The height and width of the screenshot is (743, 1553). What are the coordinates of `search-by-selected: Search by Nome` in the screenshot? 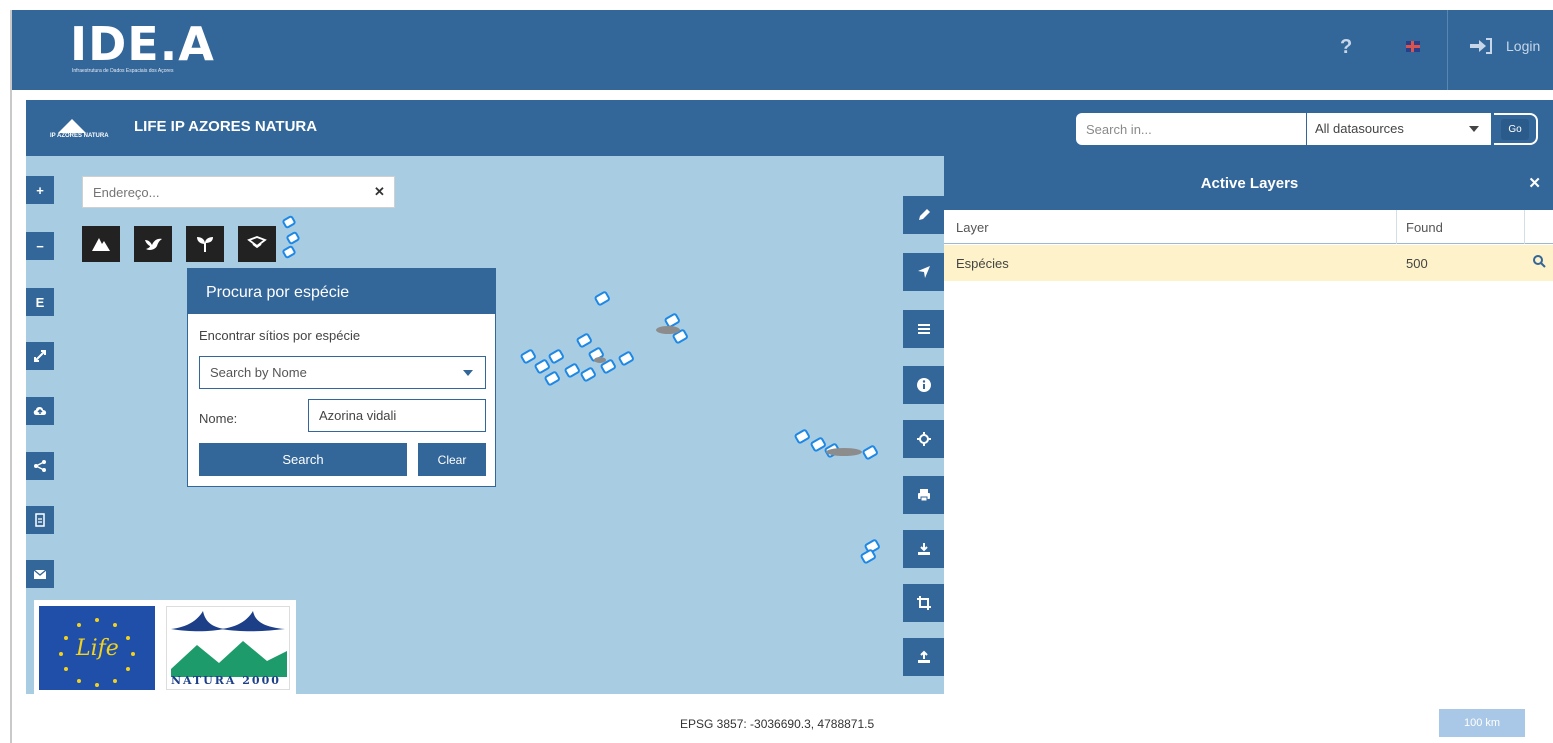 It's located at (258, 372).